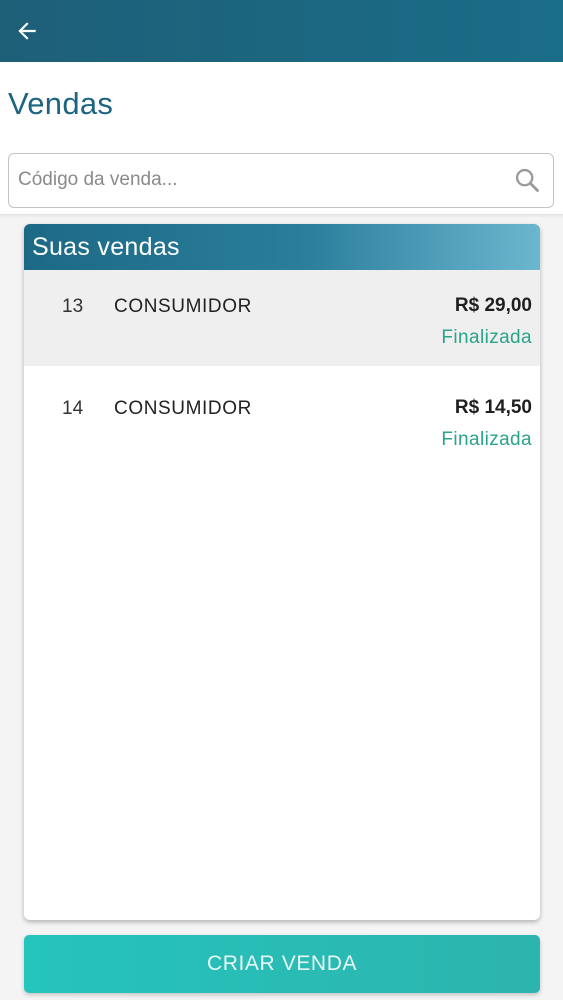 This screenshot has height=1000, width=563. What do you see at coordinates (282, 420) in the screenshot?
I see `sale-row: 14 CONSUMIDOR R$ 14,50 Finalizada` at bounding box center [282, 420].